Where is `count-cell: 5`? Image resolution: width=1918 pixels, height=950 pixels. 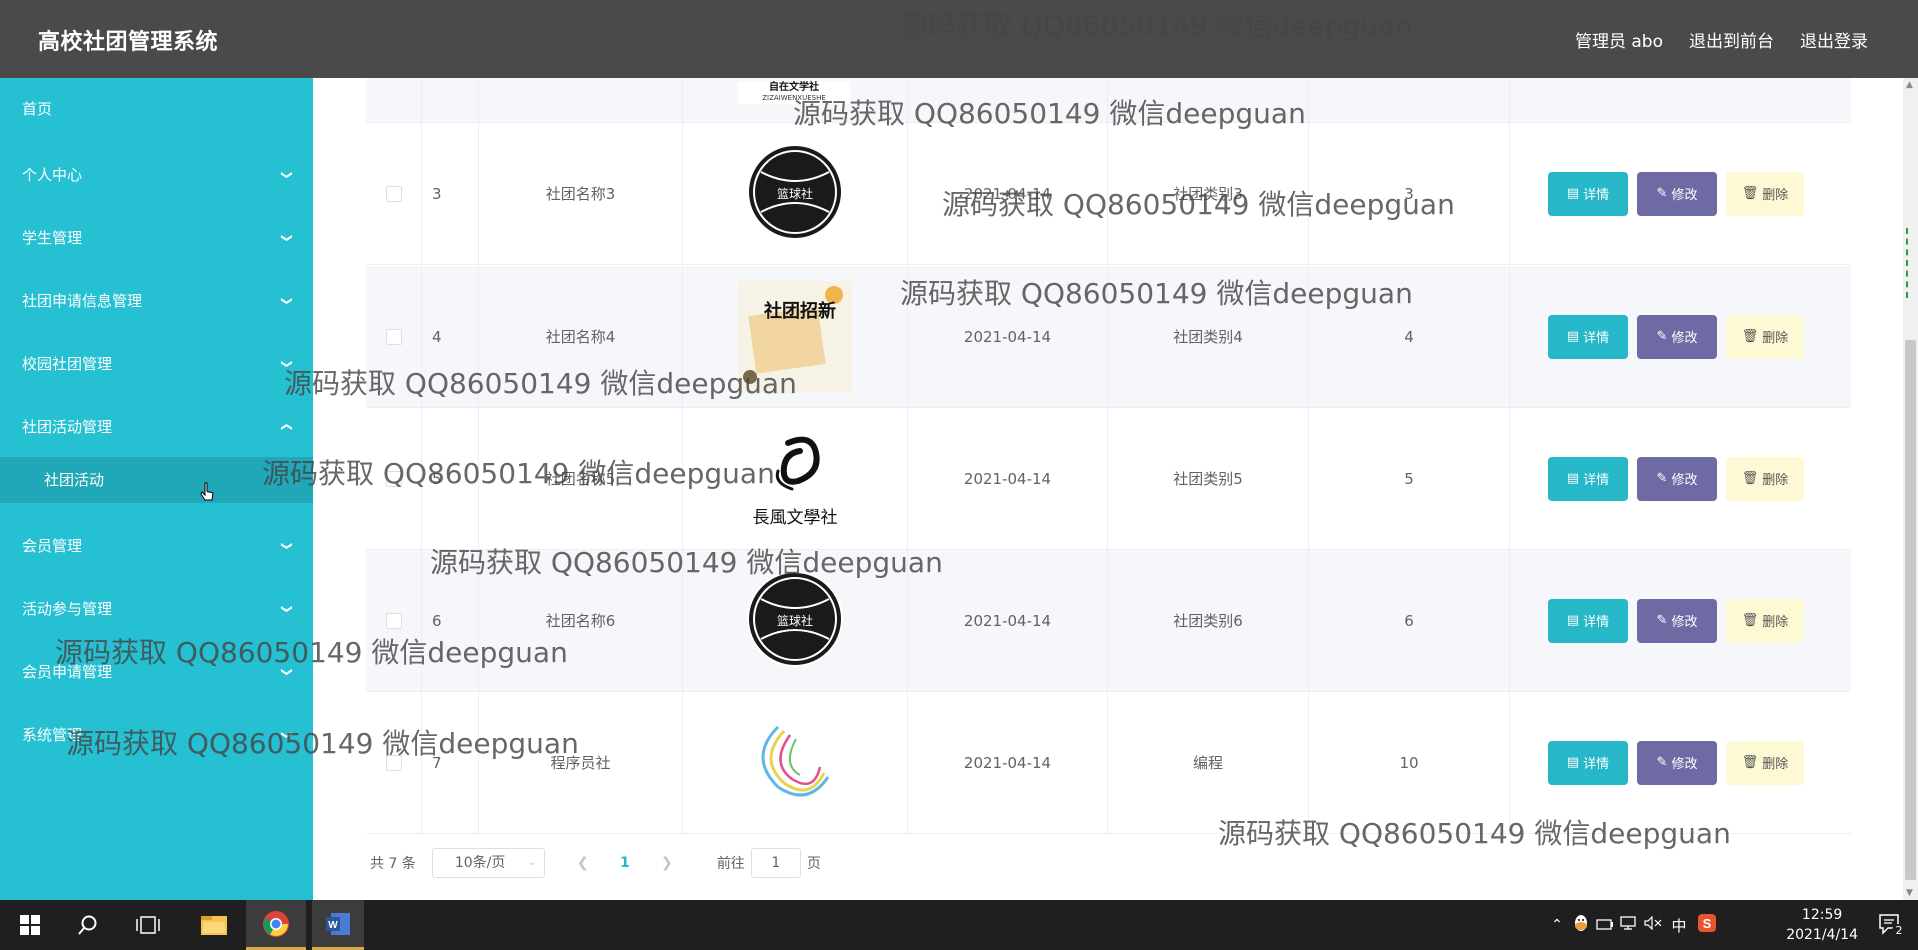 count-cell: 5 is located at coordinates (1409, 478).